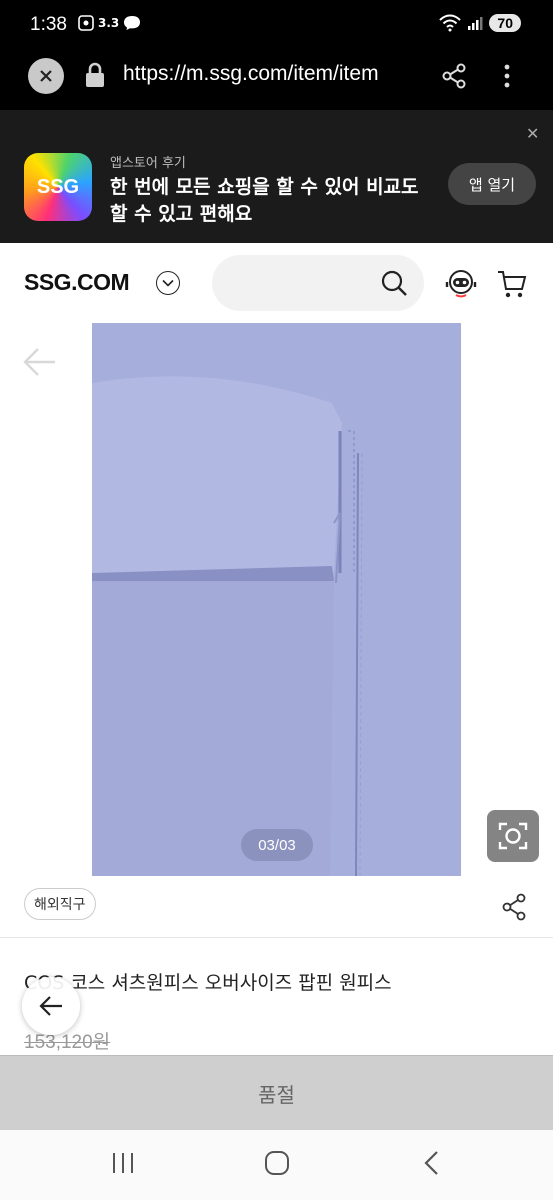 This screenshot has width=553, height=1200. Describe the element at coordinates (277, 845) in the screenshot. I see `image-counter: 03/03` at that location.